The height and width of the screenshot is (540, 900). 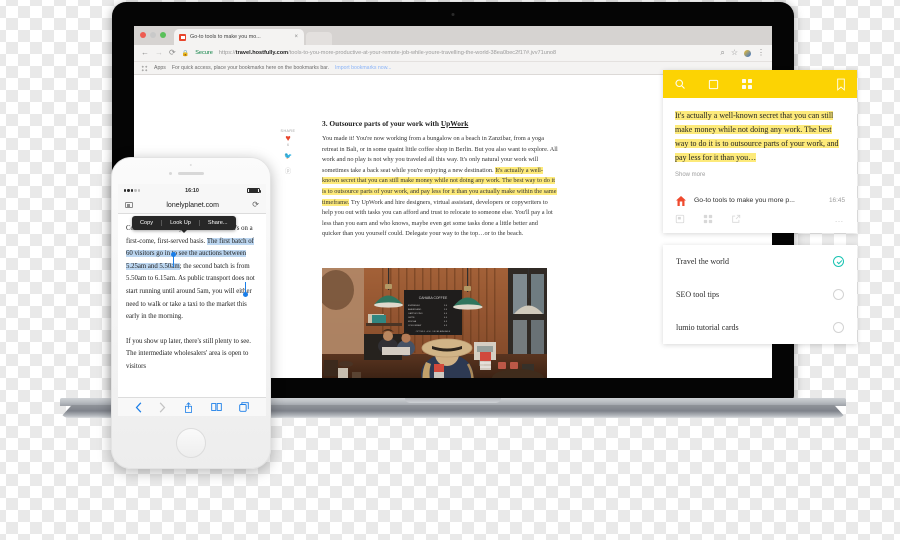 I want to click on maximize-window-button, so click(x=163, y=35).